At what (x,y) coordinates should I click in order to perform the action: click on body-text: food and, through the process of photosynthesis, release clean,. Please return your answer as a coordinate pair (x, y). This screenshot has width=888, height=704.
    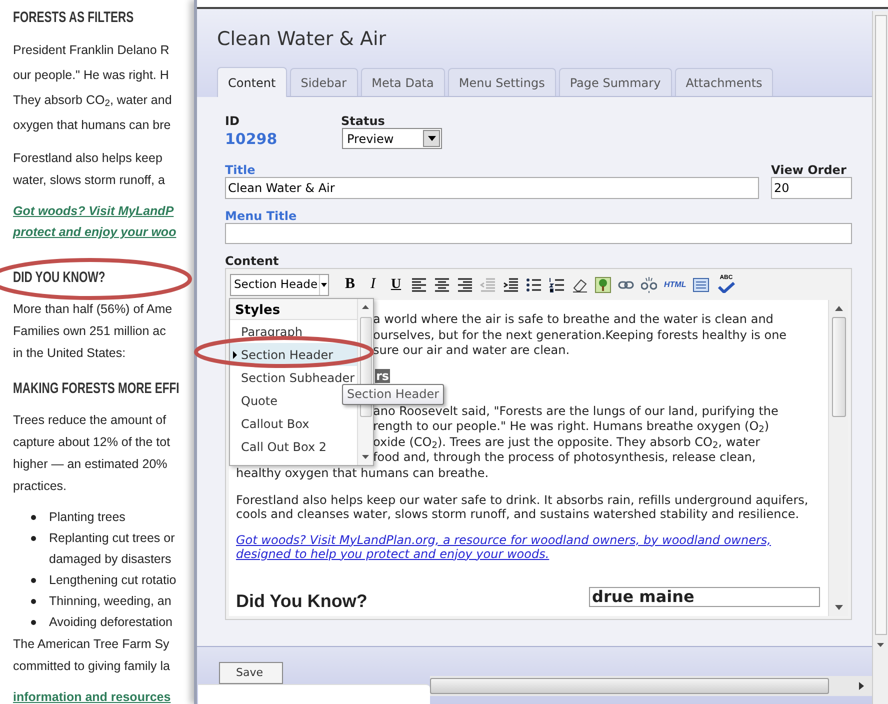
    Looking at the image, I should click on (564, 457).